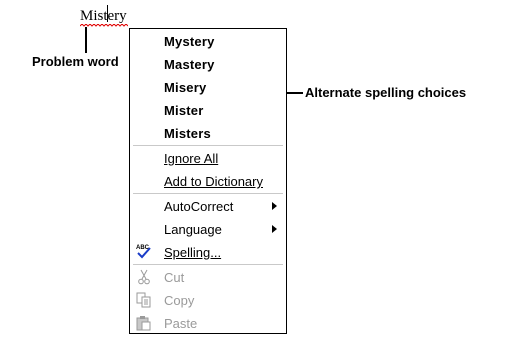  Describe the element at coordinates (187, 134) in the screenshot. I see `suggestion-misters: Misters` at that location.